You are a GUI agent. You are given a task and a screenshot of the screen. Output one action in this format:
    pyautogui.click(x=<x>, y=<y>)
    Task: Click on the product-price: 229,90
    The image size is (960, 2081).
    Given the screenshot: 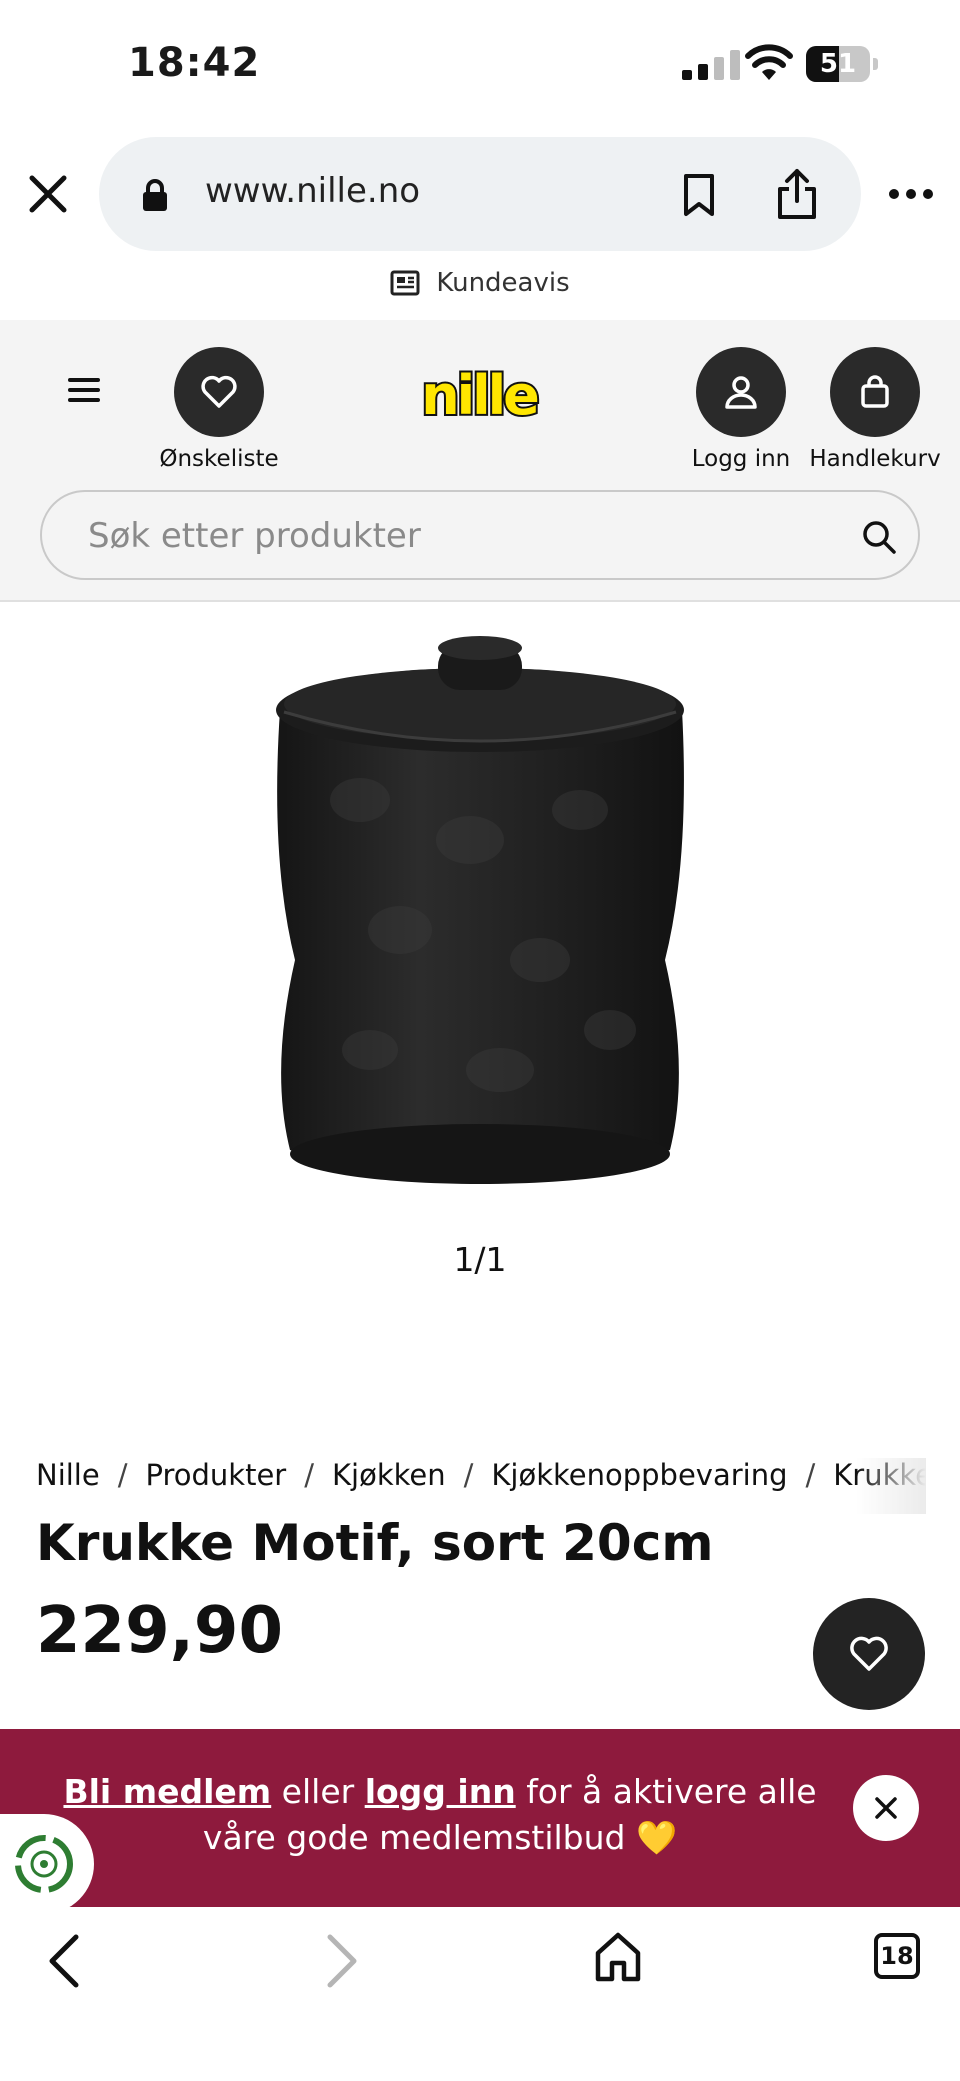 What is the action you would take?
    pyautogui.click(x=159, y=1631)
    